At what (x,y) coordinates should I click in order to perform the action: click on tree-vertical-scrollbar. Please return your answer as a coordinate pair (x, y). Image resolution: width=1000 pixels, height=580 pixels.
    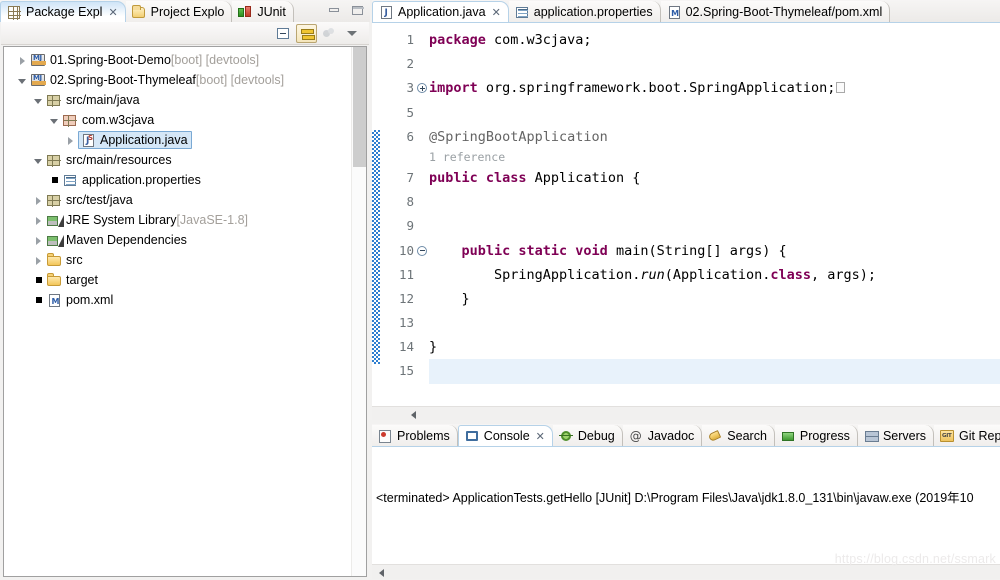
    Looking at the image, I should click on (358, 311).